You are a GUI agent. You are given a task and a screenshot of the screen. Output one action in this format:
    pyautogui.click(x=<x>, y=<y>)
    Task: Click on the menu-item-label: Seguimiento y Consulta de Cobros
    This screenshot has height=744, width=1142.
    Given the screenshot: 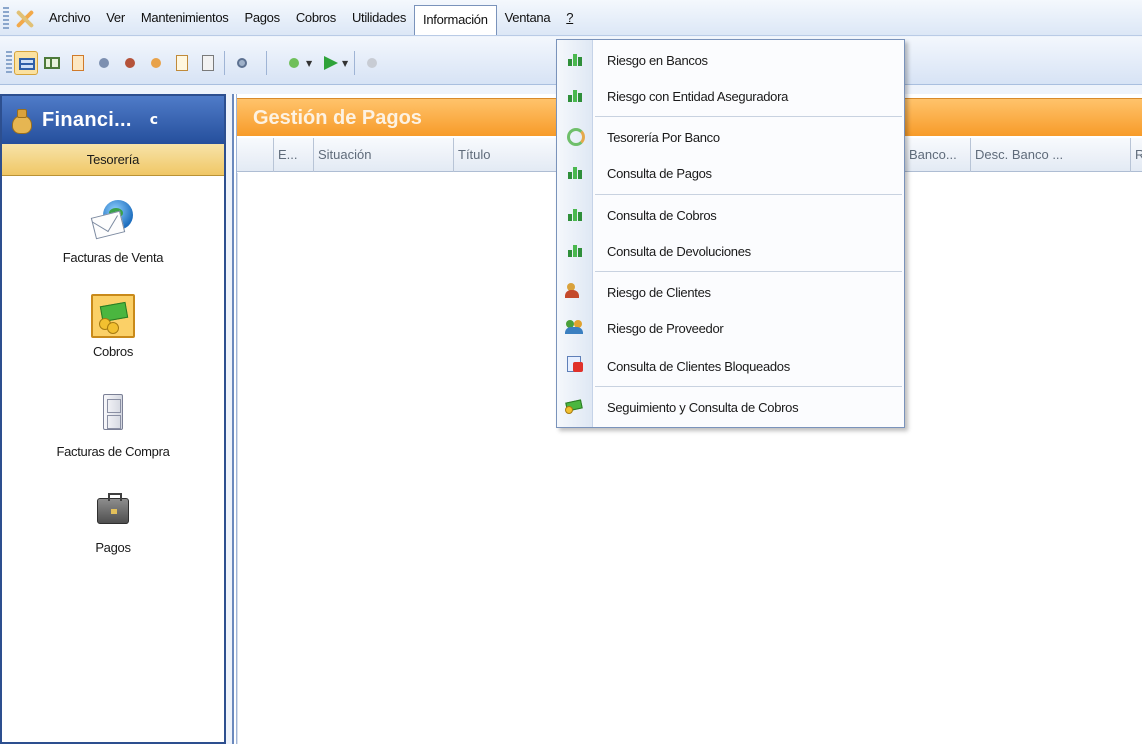 What is the action you would take?
    pyautogui.click(x=703, y=407)
    